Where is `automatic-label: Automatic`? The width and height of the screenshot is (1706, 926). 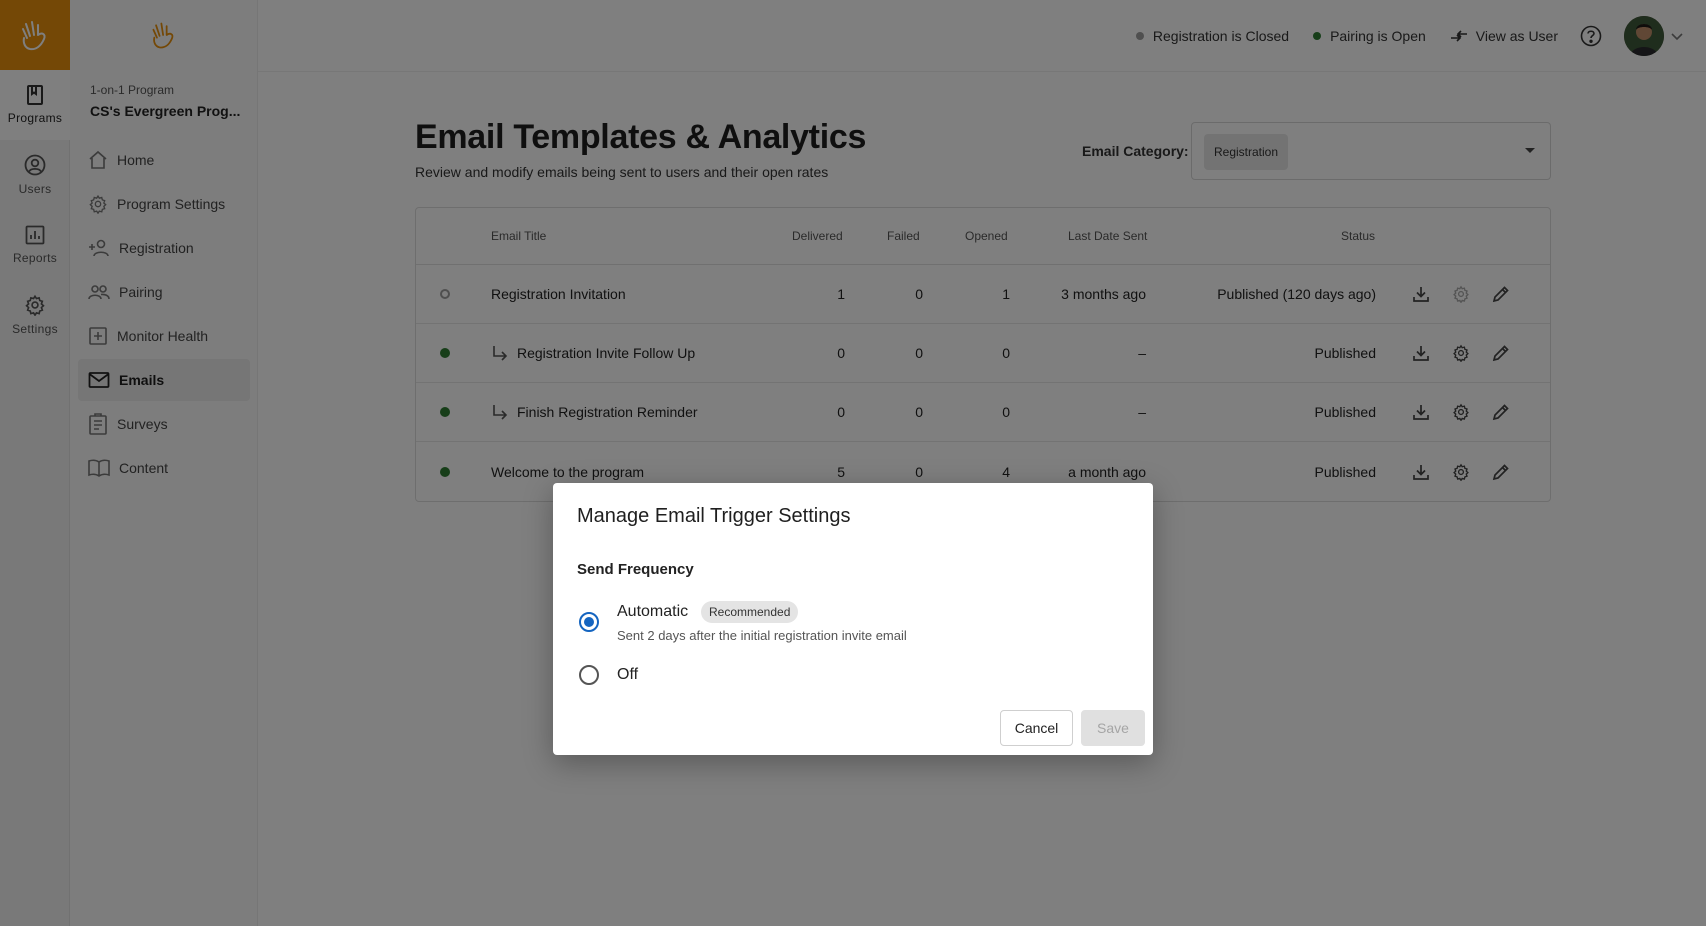
automatic-label: Automatic is located at coordinates (652, 612).